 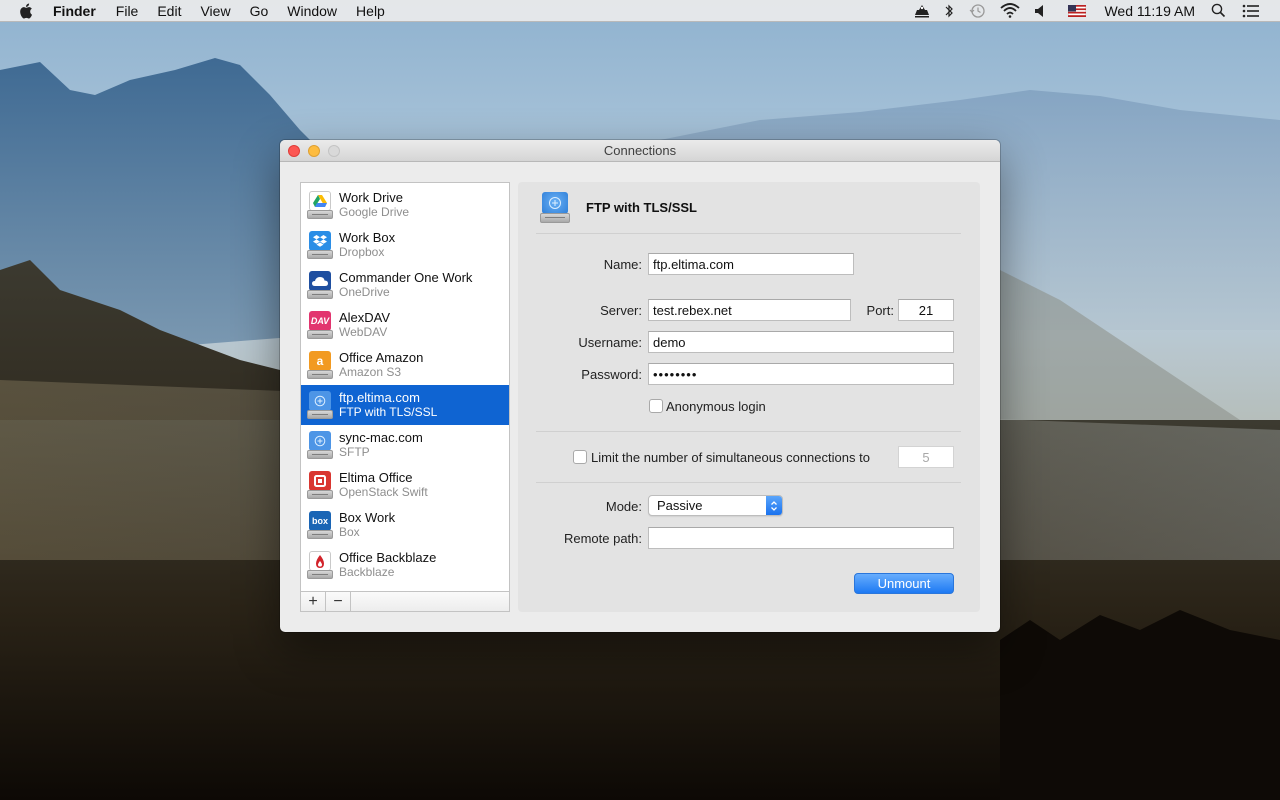 What do you see at coordinates (320, 325) in the screenshot?
I see `webdav-icon: DAV` at bounding box center [320, 325].